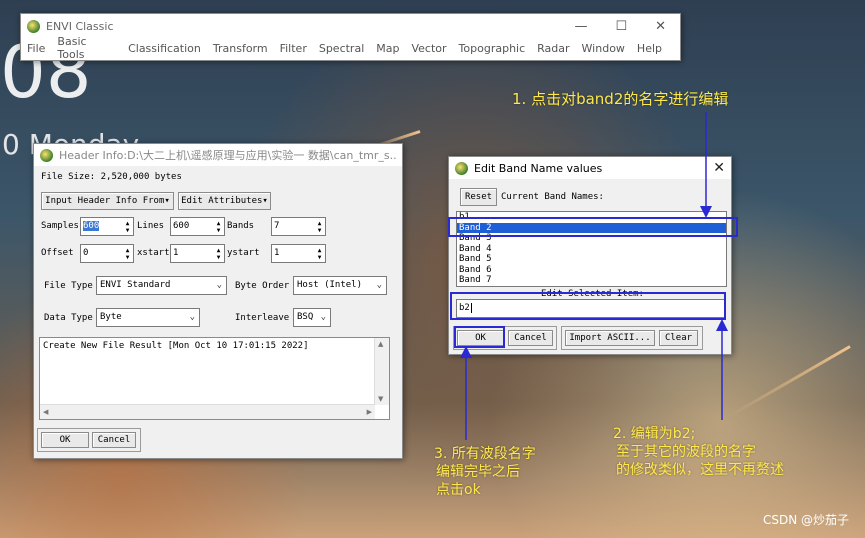 The height and width of the screenshot is (538, 865). What do you see at coordinates (700, 470) in the screenshot?
I see `annotation-step2-line3: 的修改类似，这里不再赘述` at bounding box center [700, 470].